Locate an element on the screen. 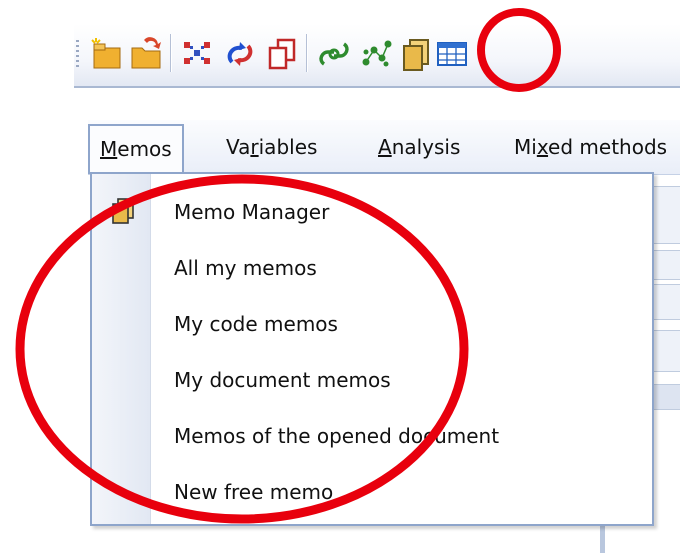 Image resolution: width=680 pixels, height=553 pixels. graph-icon is located at coordinates (376, 54).